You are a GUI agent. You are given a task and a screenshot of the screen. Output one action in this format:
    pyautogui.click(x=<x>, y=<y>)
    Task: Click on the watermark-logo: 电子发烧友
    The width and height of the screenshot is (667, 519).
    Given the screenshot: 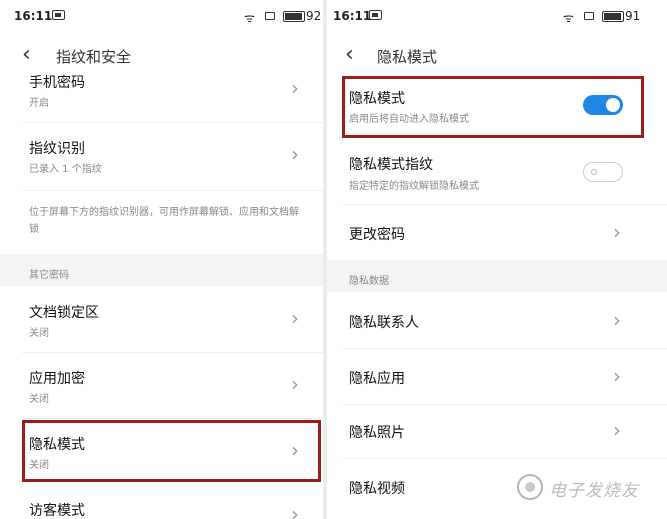 What is the action you would take?
    pyautogui.click(x=587, y=488)
    